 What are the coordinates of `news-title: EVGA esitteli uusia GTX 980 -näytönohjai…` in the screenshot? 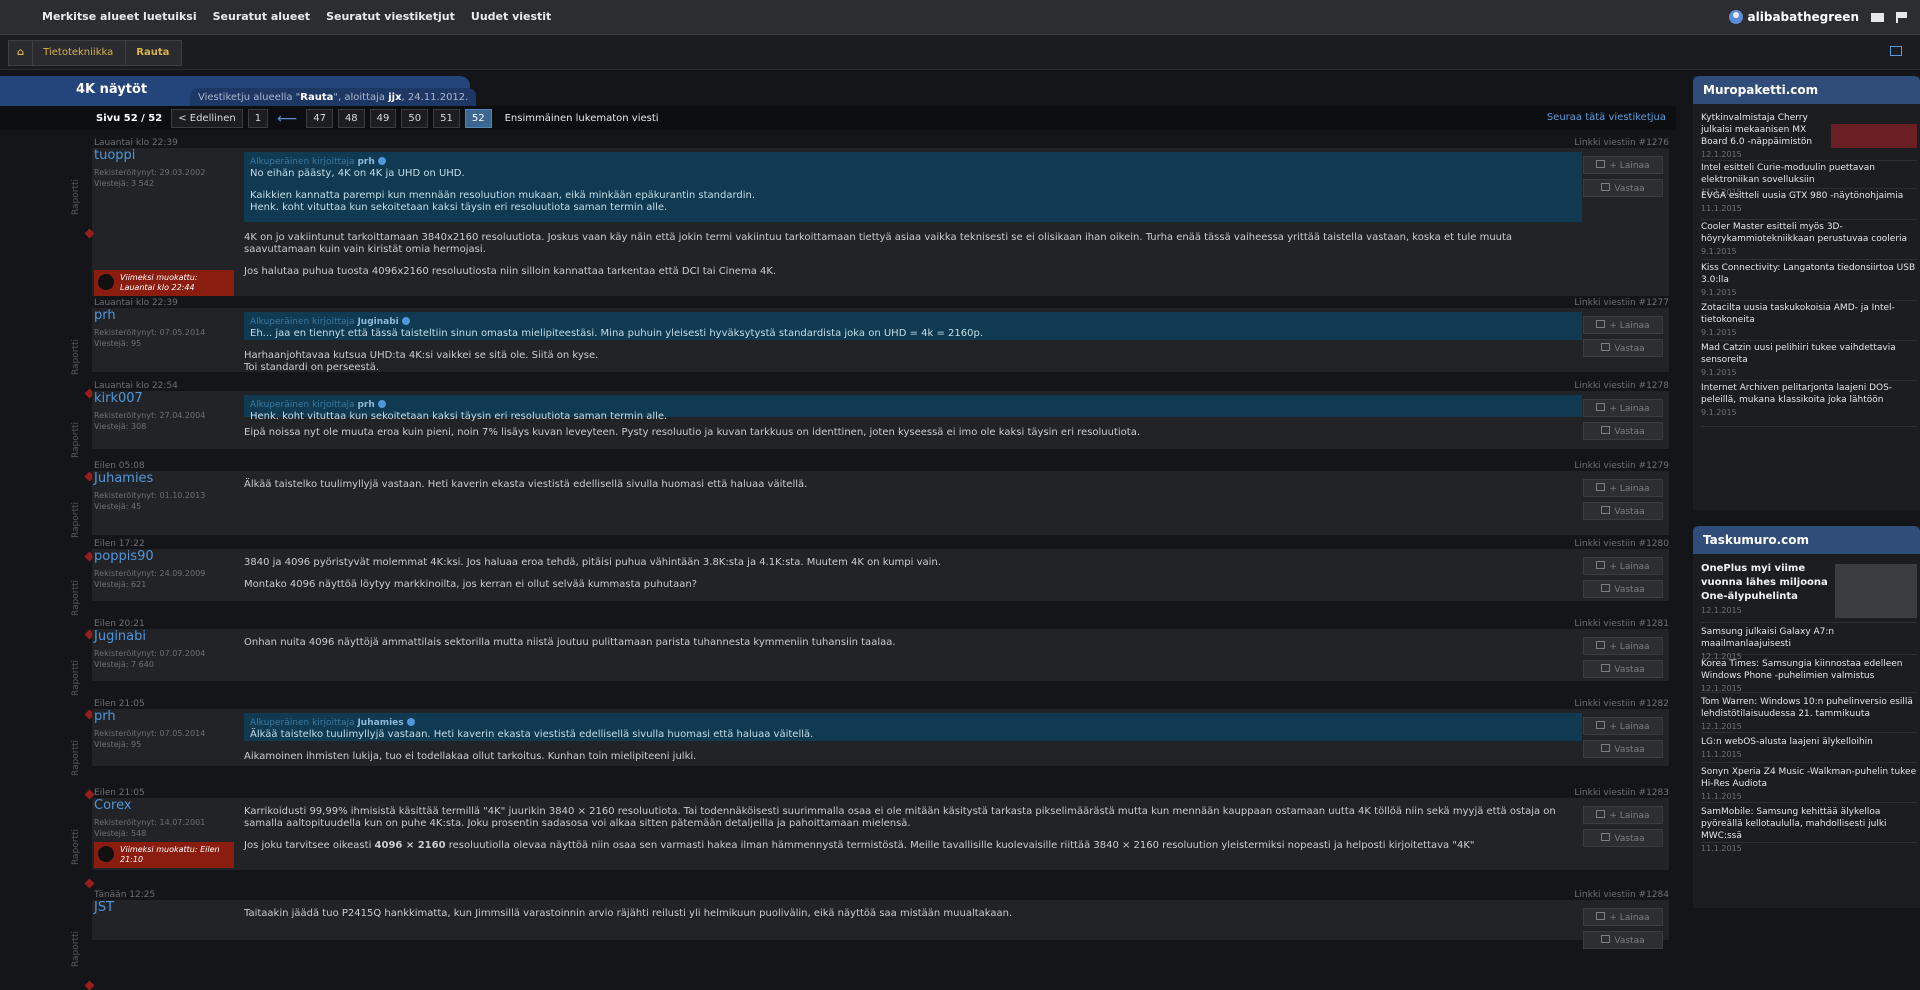 It's located at (1809, 196).